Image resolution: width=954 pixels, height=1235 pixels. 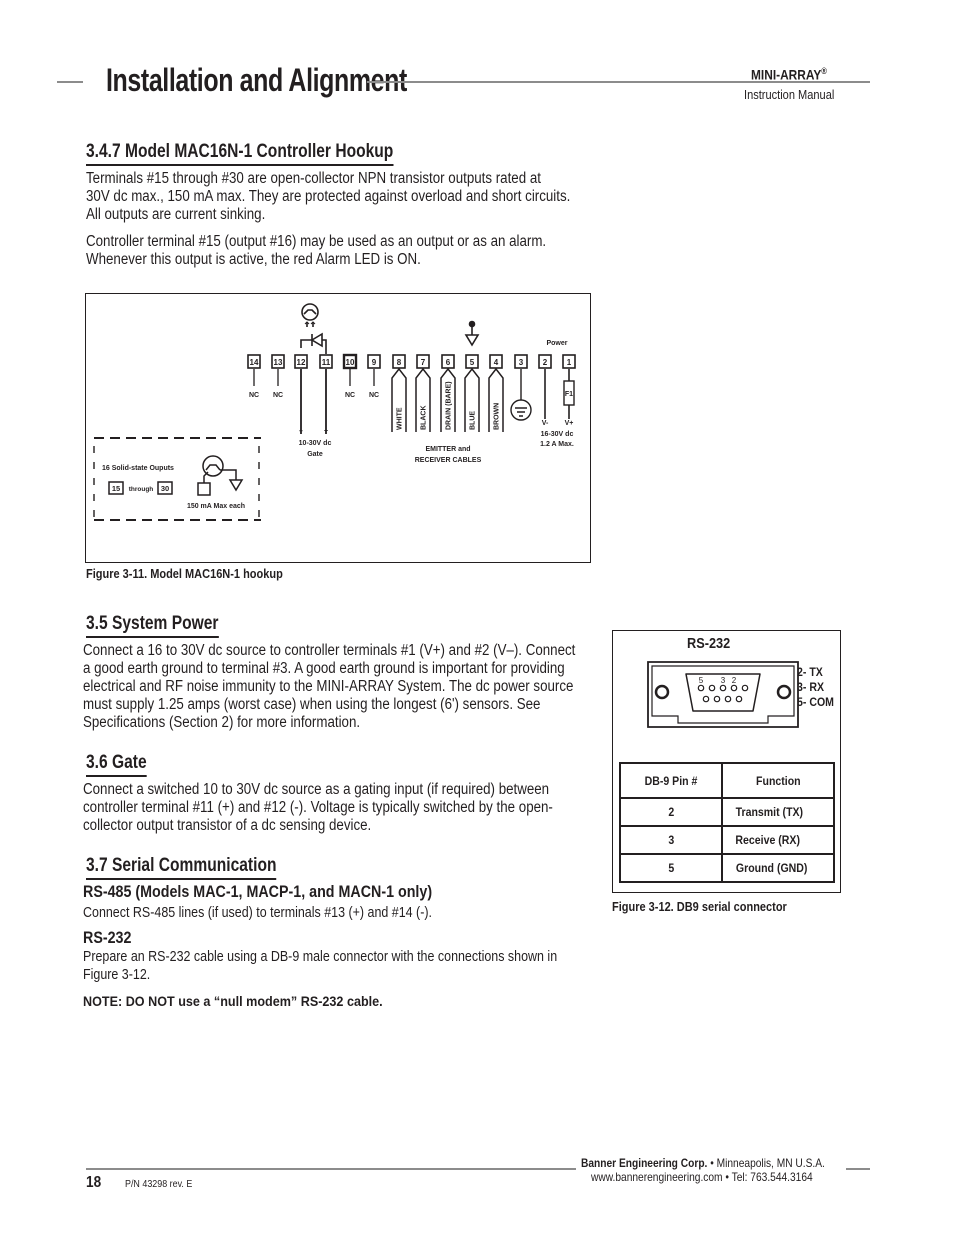 What do you see at coordinates (448, 362) in the screenshot?
I see `terminal-label-6: 6` at bounding box center [448, 362].